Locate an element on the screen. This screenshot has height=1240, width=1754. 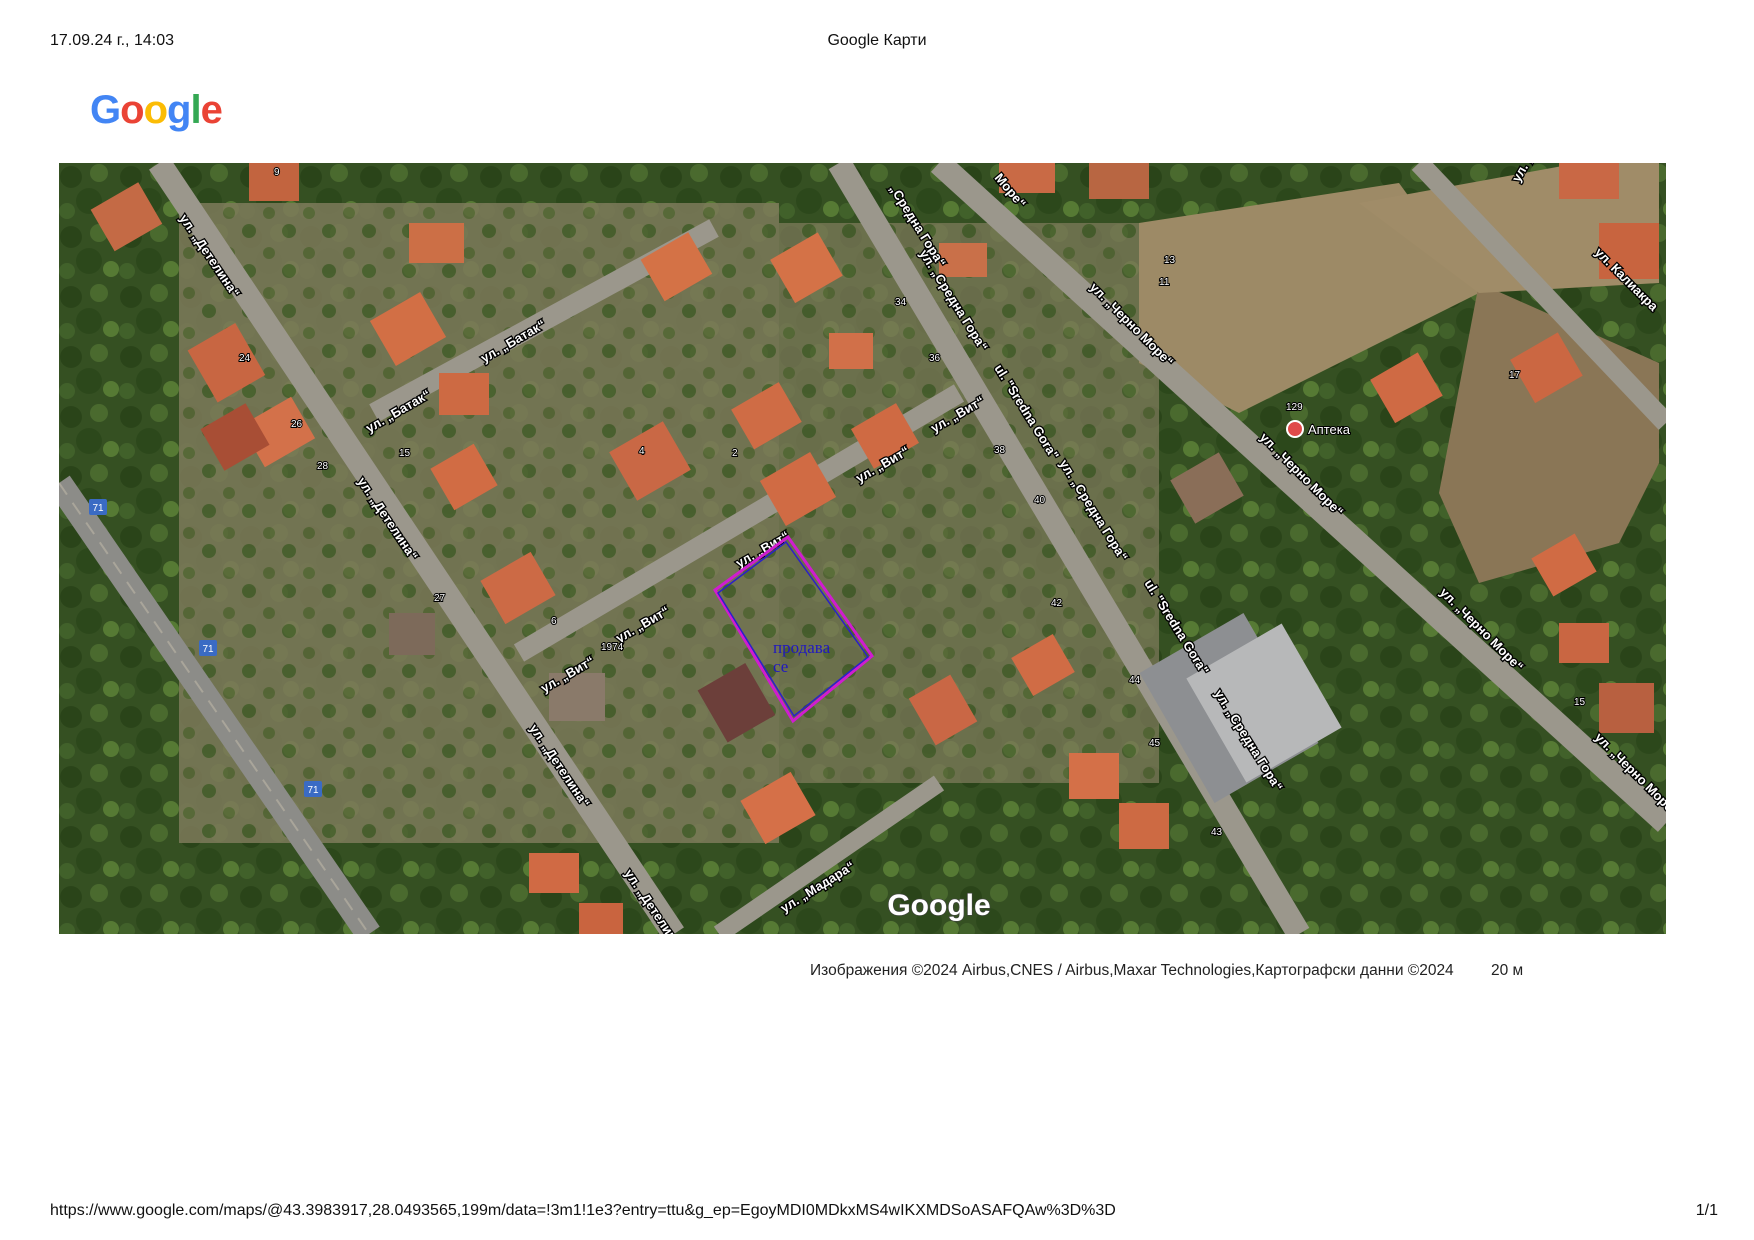
svg-text: 28 is located at coordinates (323, 466).